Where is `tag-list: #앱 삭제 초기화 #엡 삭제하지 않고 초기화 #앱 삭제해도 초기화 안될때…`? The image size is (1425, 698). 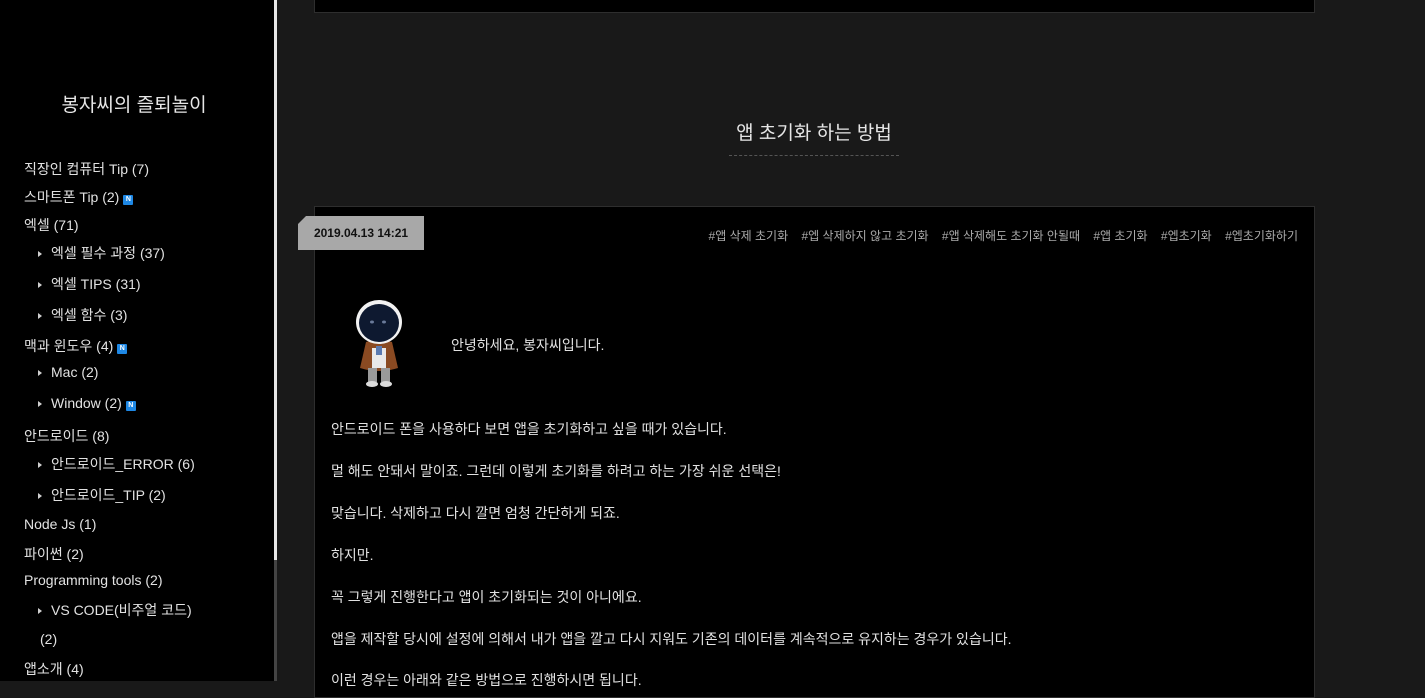
tag-list: #앱 삭제 초기화 #엡 삭제하지 않고 초기화 #앱 삭제해도 초기화 안될때… is located at coordinates (998, 235).